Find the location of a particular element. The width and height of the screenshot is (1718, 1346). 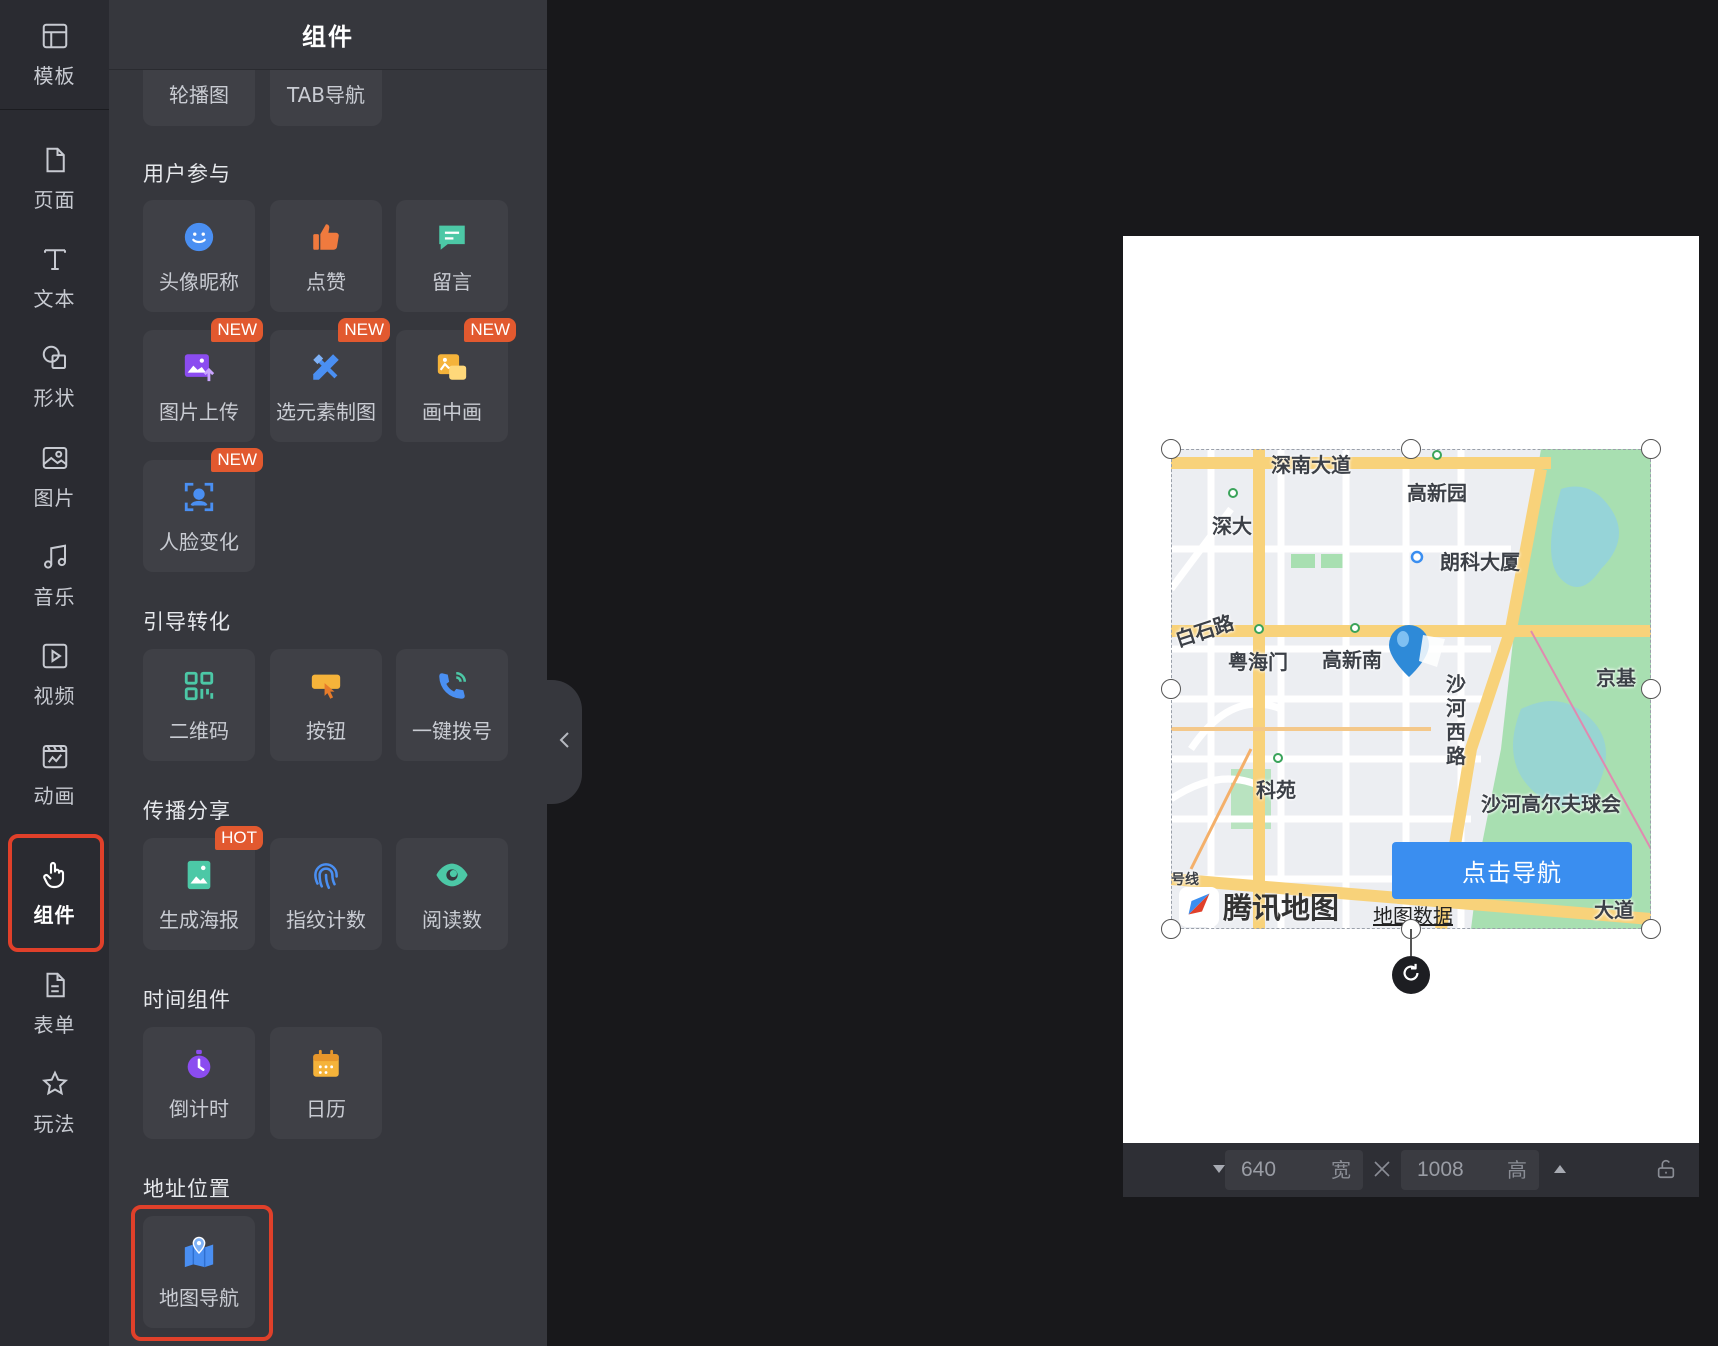

rail-label: 表单 is located at coordinates (54, 1024).